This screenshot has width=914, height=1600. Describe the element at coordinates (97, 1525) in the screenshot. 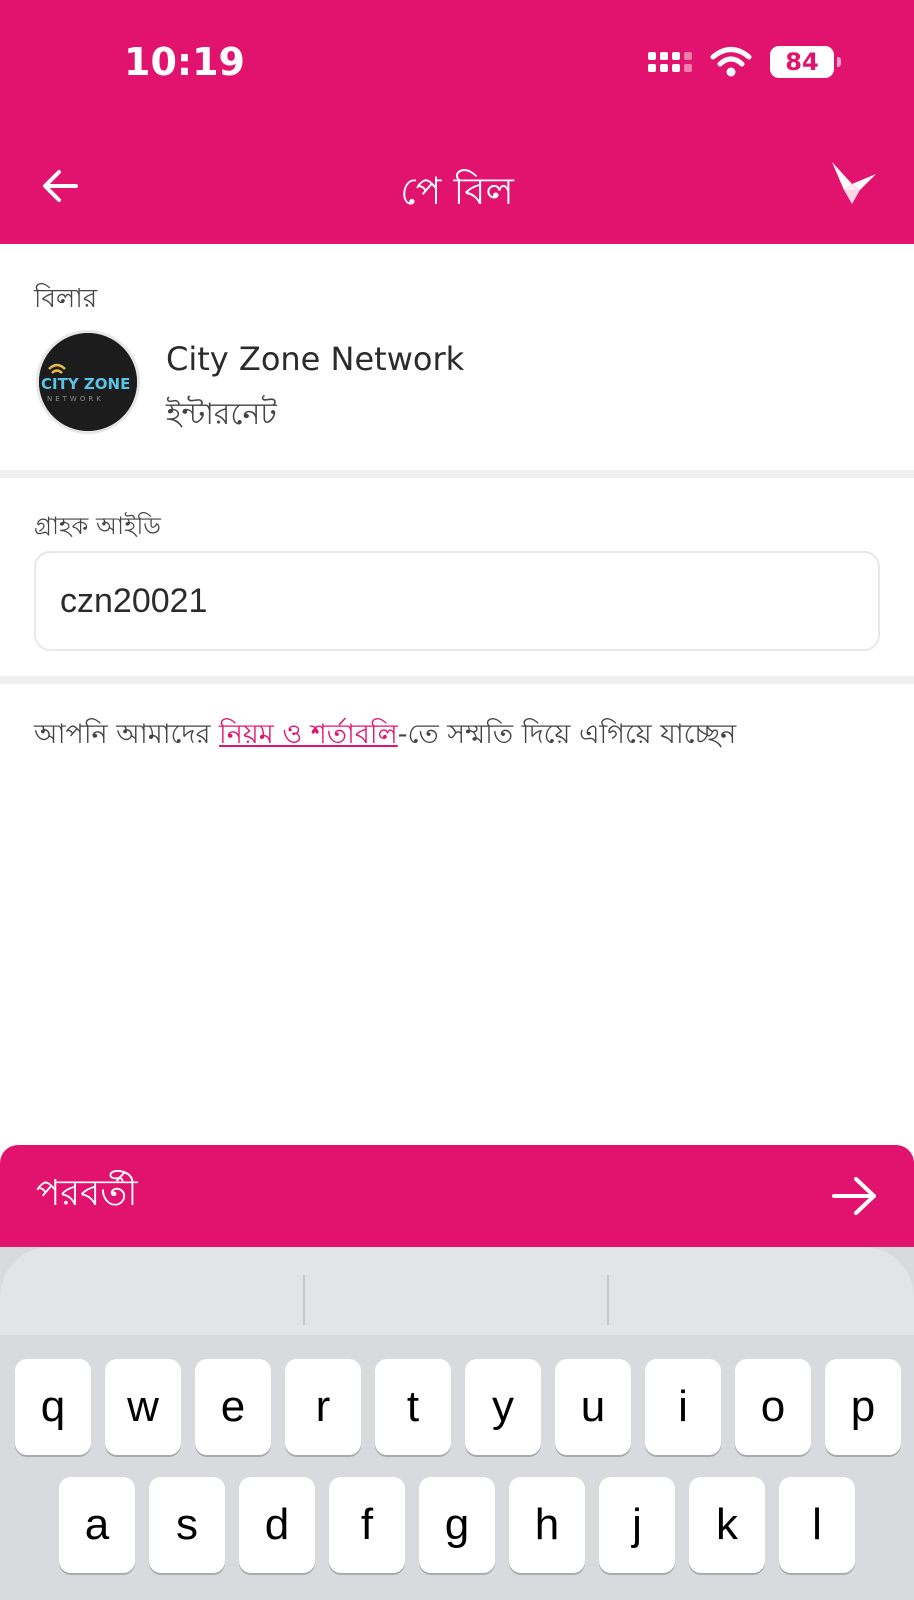

I see `key-a: a` at that location.